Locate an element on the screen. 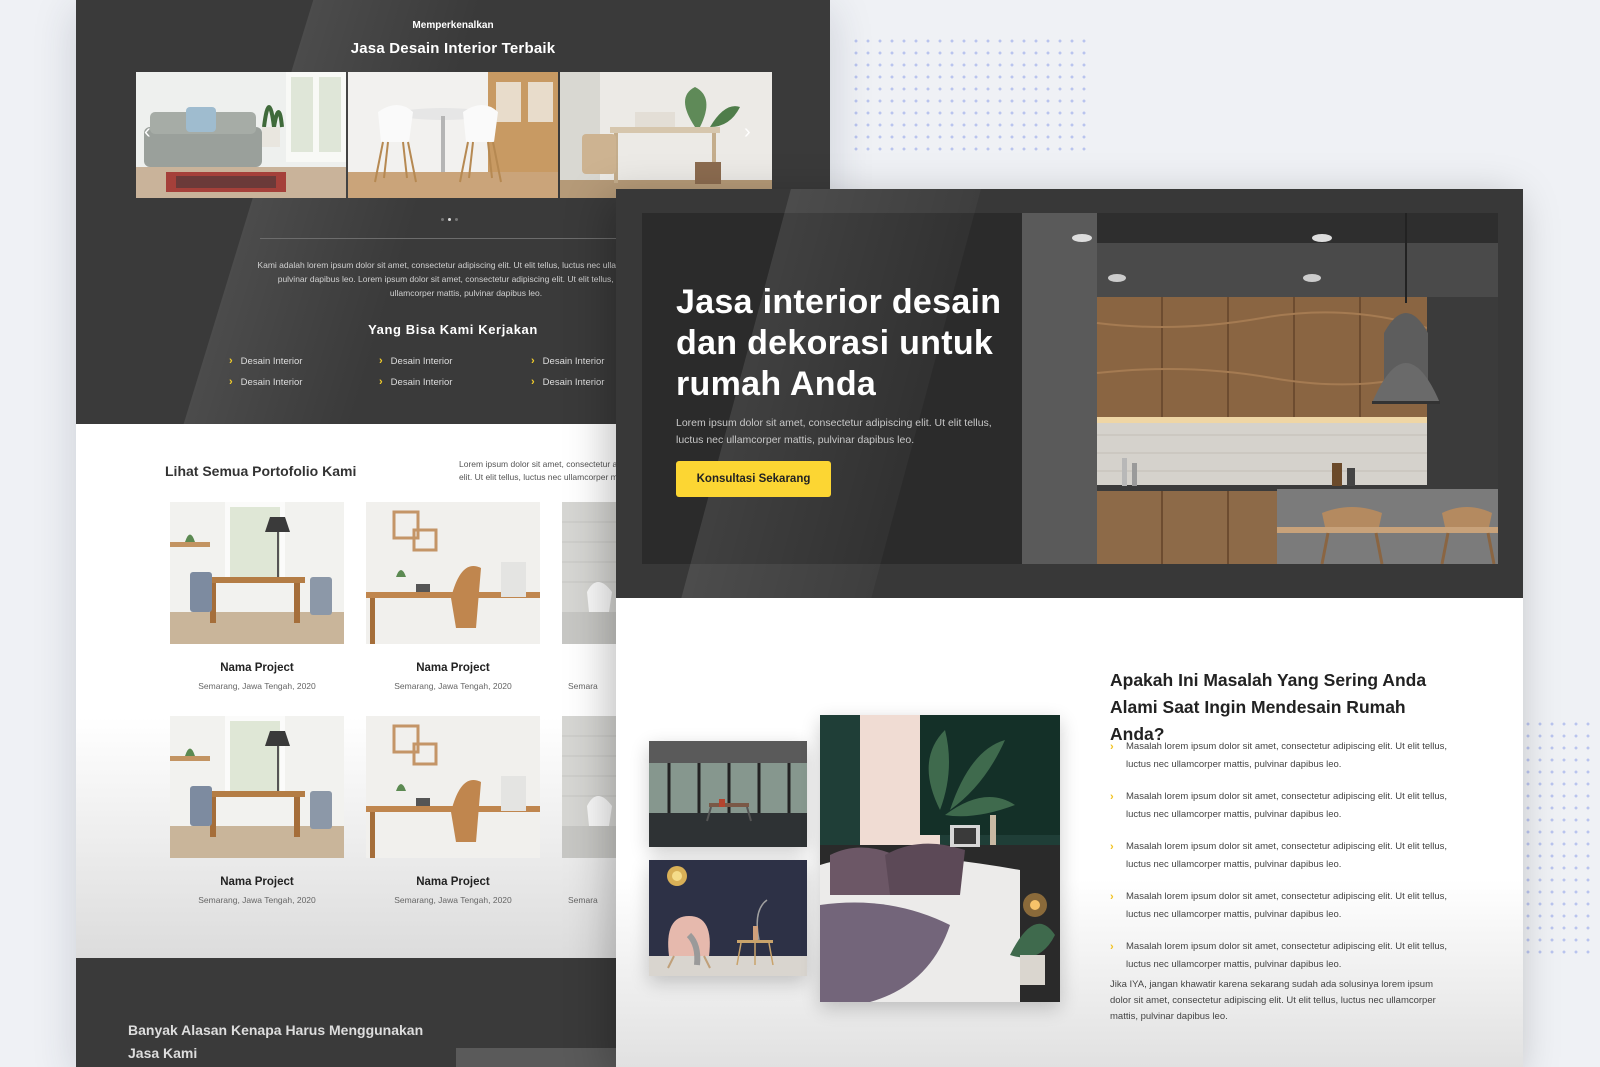 The width and height of the screenshot is (1600, 1067). consult-now-button: Konsultasi Sekarang is located at coordinates (753, 479).